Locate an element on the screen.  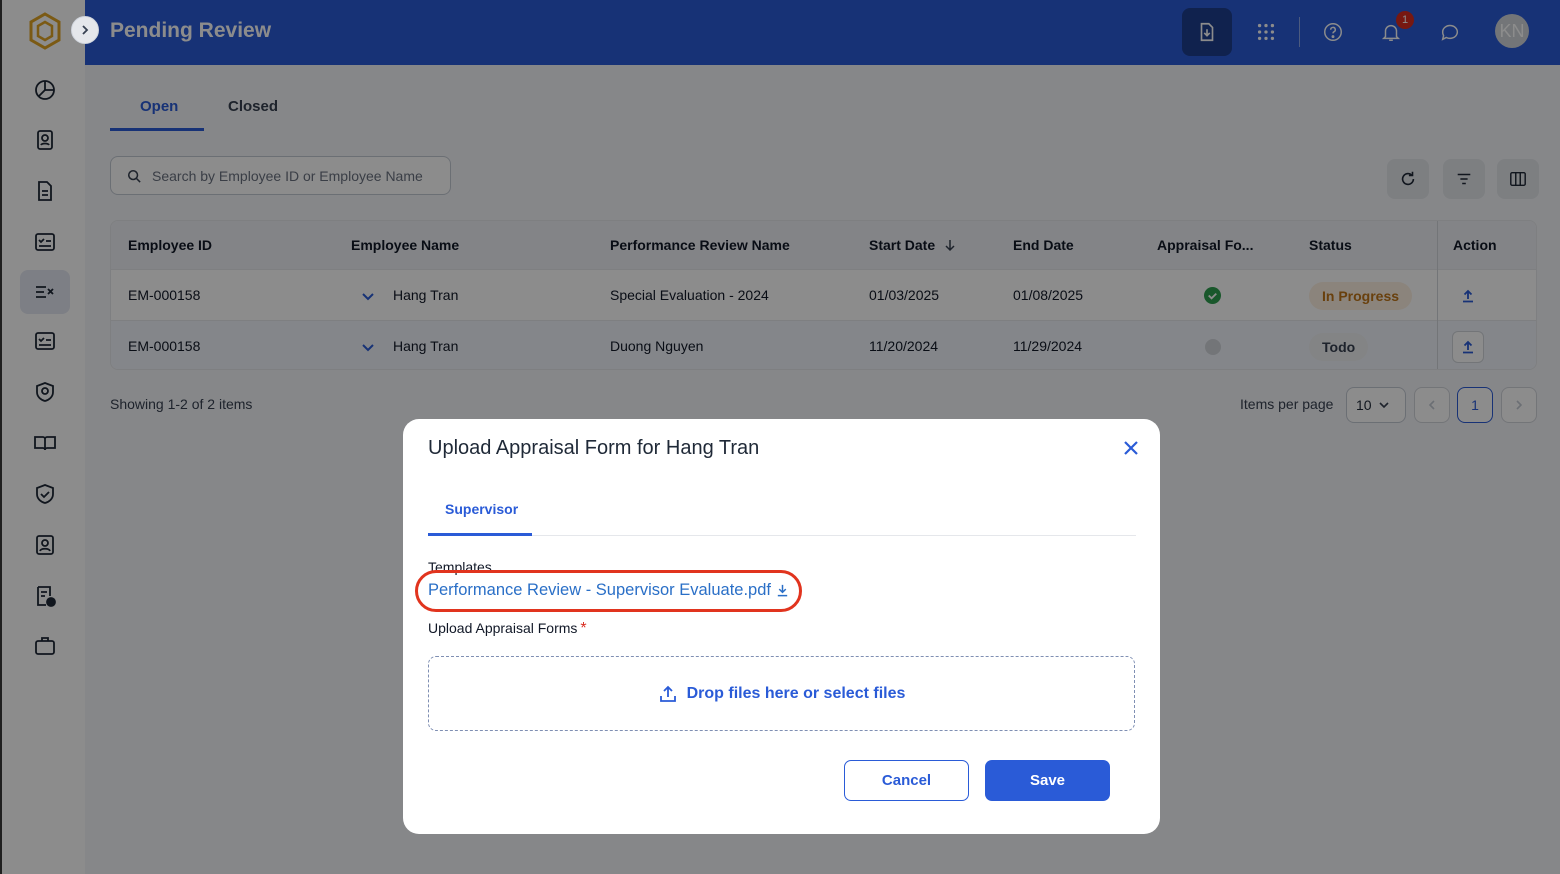
file-dropzone: Drop files here or select files is located at coordinates (781, 693).